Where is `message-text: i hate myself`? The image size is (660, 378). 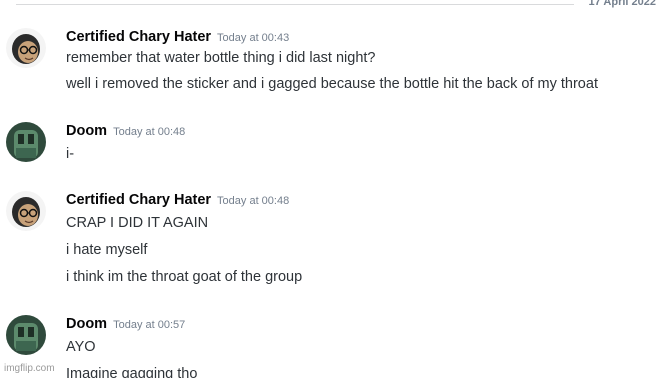
message-text: i hate myself is located at coordinates (107, 250).